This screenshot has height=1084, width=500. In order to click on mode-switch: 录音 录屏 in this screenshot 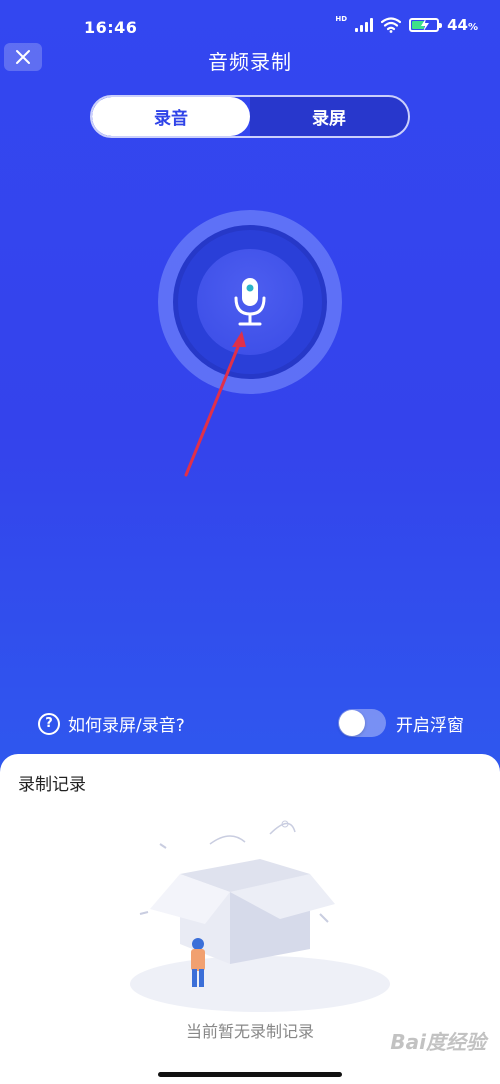, I will do `click(250, 116)`.